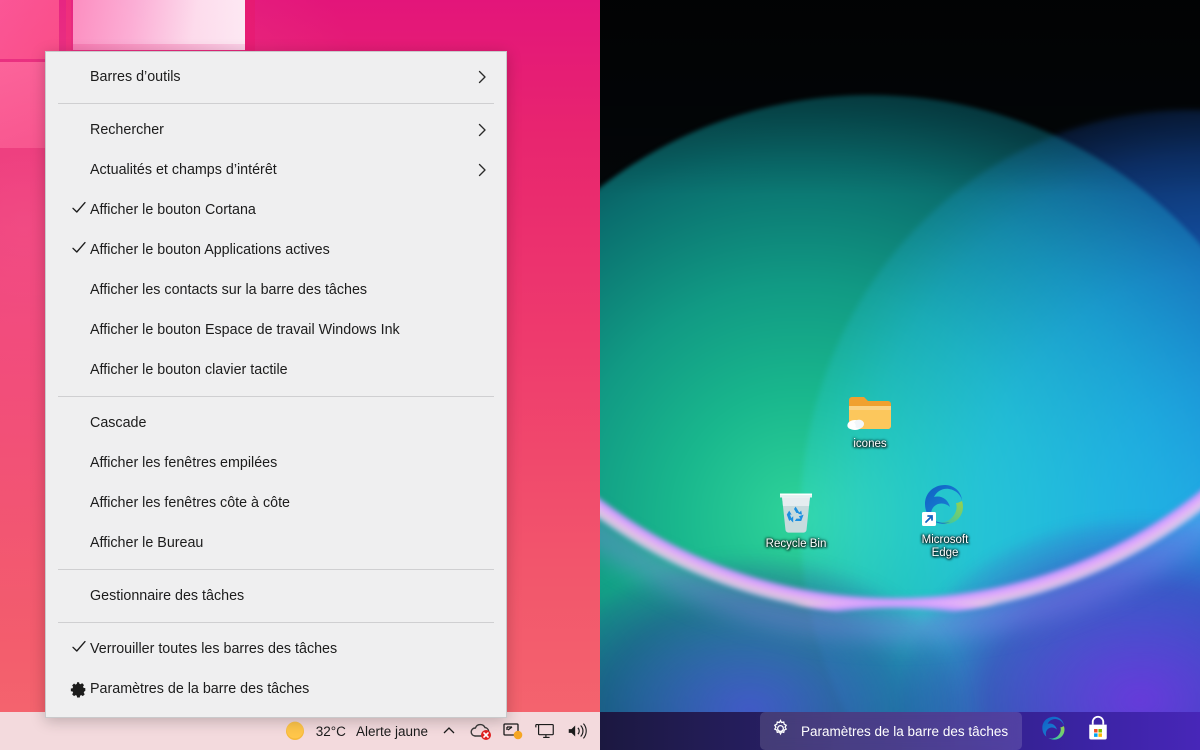  What do you see at coordinates (331, 731) in the screenshot?
I see `weather-temperature: 32°C` at bounding box center [331, 731].